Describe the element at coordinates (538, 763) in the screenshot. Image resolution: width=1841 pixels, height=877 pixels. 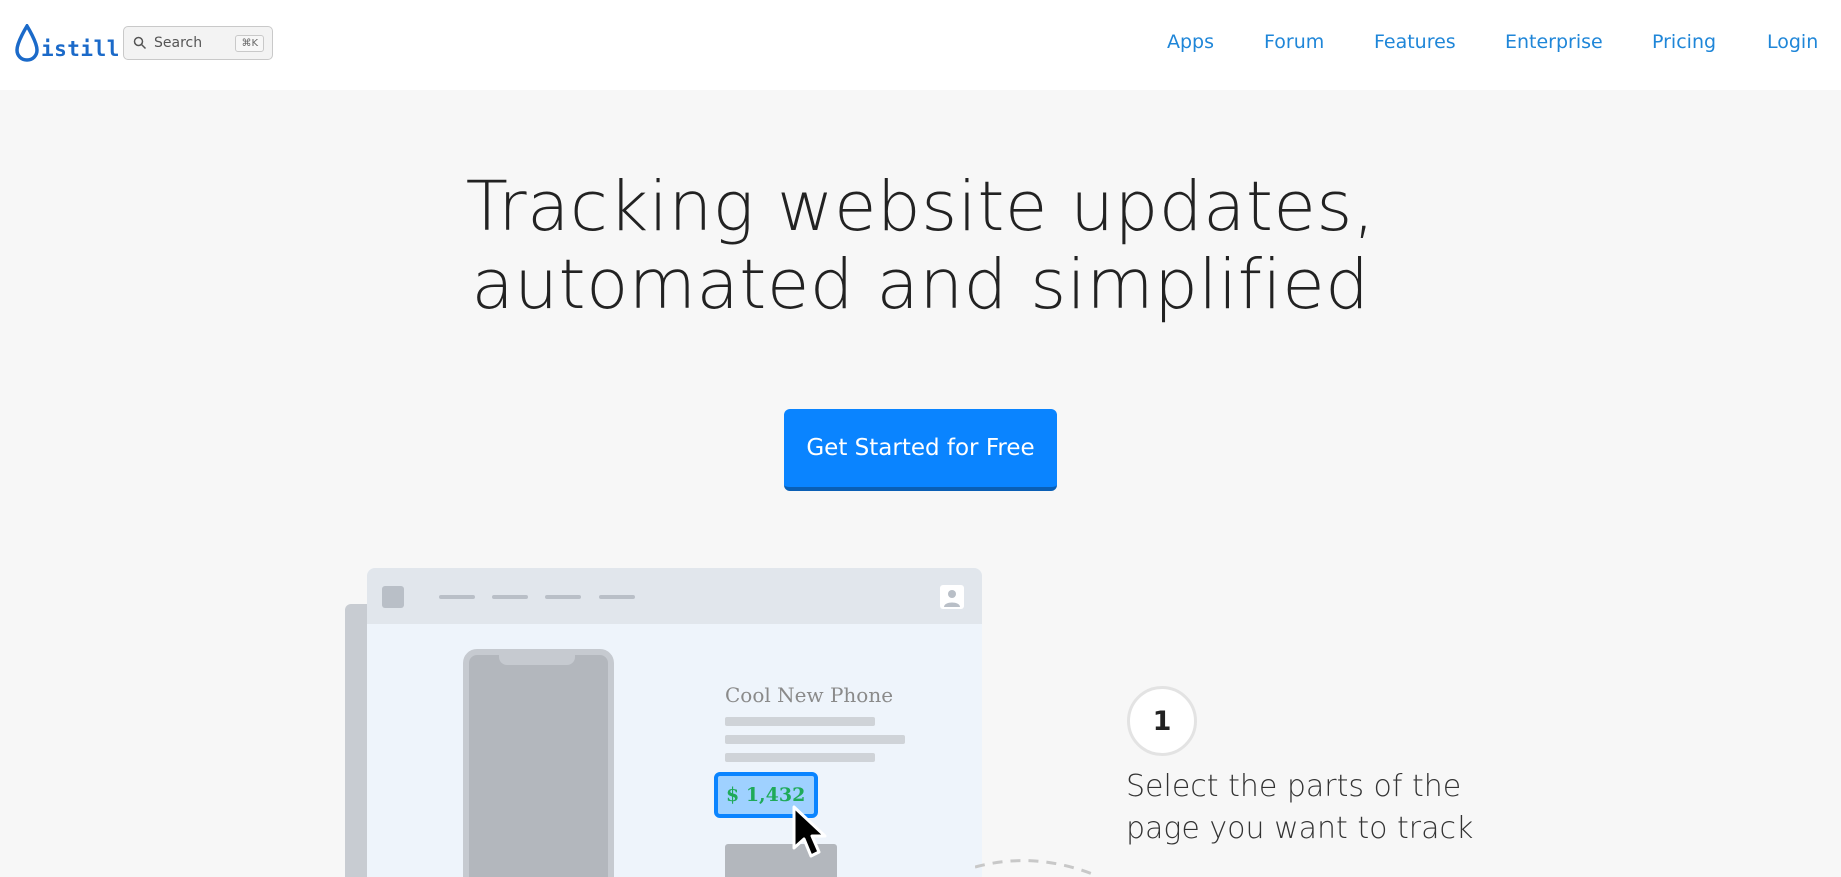
I see `phone-image-placeholder` at that location.